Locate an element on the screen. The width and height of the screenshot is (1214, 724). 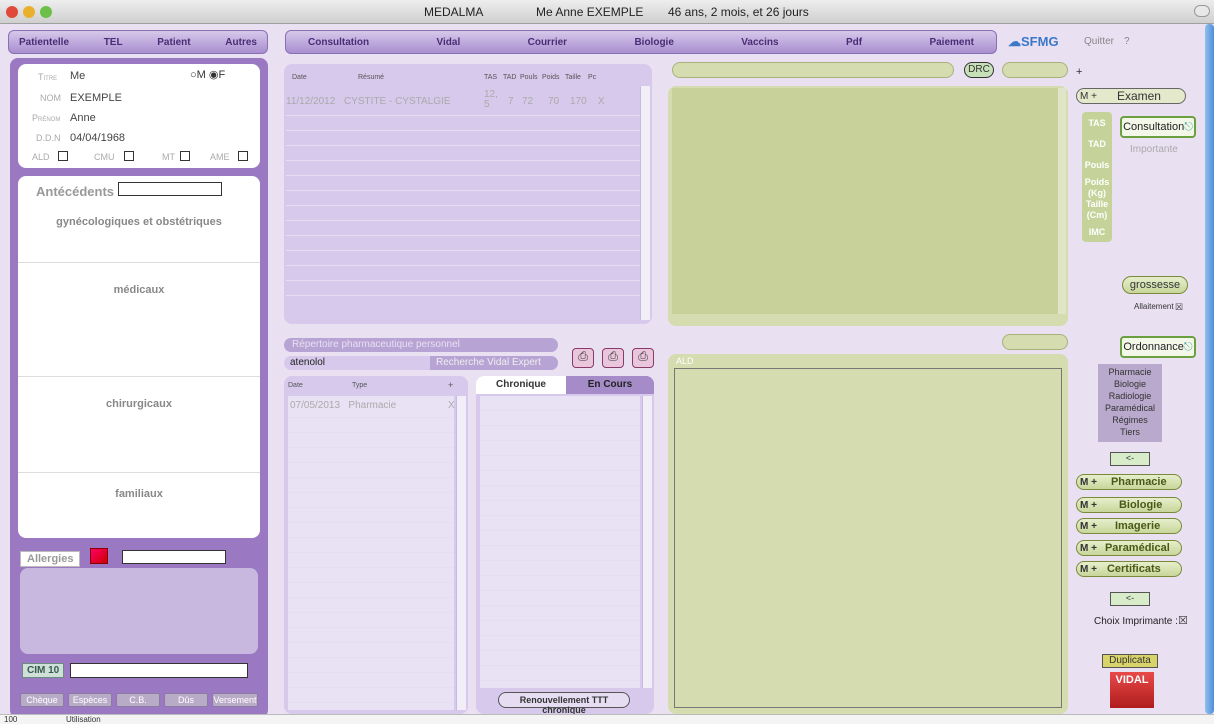
grossesse-button: grossesse is located at coordinates (1155, 285).